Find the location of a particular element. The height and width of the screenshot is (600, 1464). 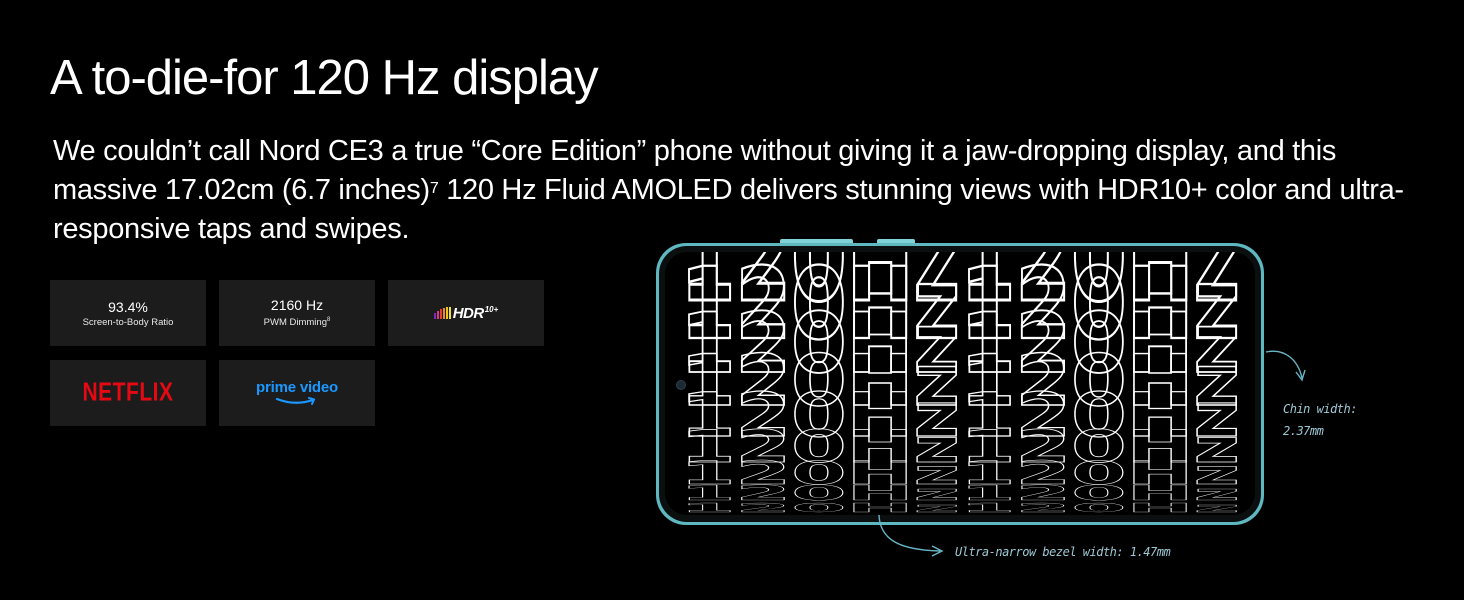

bezel-width-annotation: Ultra-narrow bezel width: 1.47mm is located at coordinates (1063, 552).